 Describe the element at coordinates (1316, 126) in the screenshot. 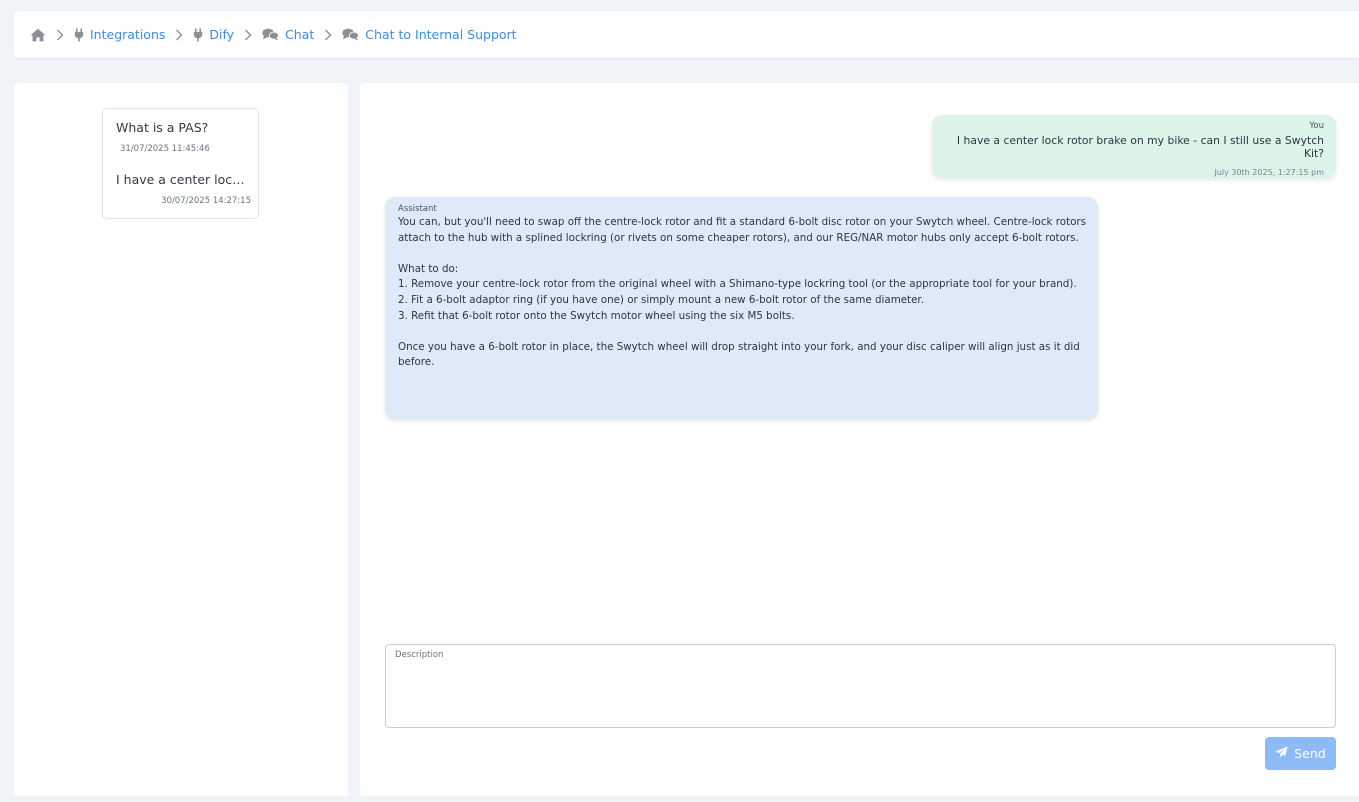

I see `message-sender: You` at that location.